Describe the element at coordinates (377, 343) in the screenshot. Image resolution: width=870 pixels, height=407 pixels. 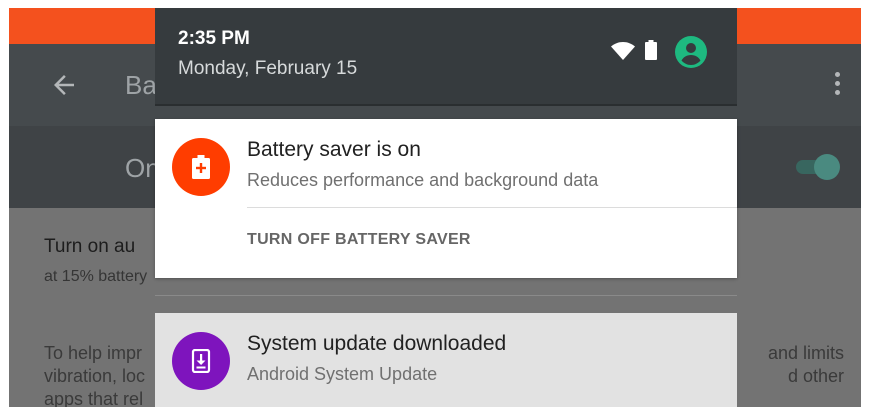
I see `notification-title: System update downloaded` at that location.